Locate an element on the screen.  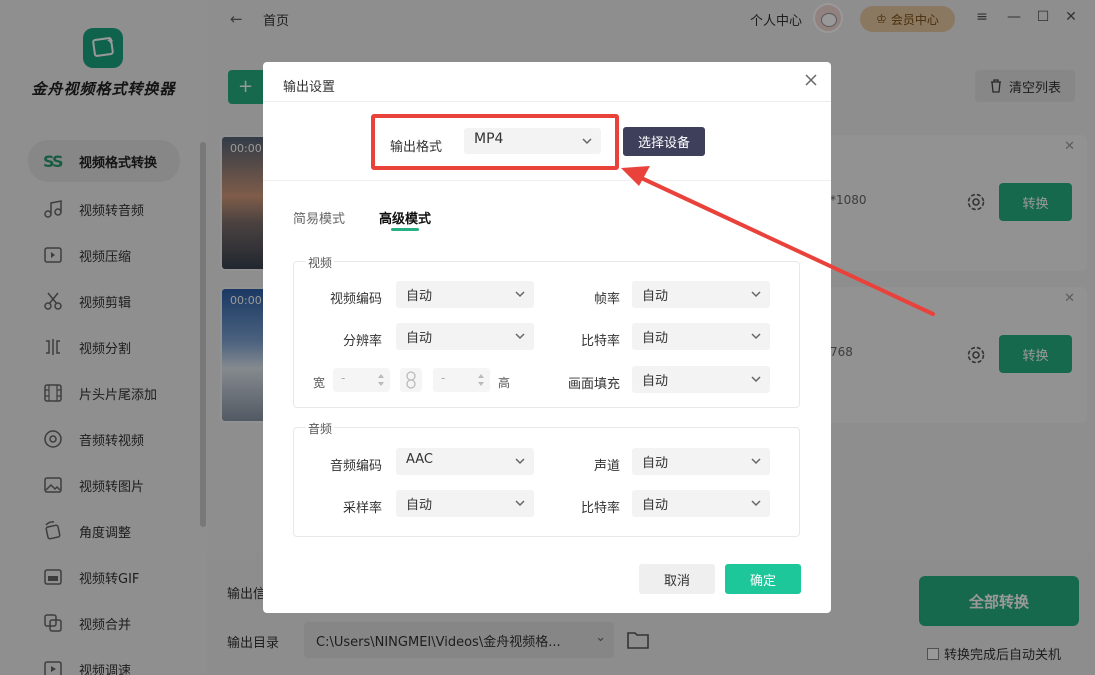
active-tab-indicator is located at coordinates (405, 229).